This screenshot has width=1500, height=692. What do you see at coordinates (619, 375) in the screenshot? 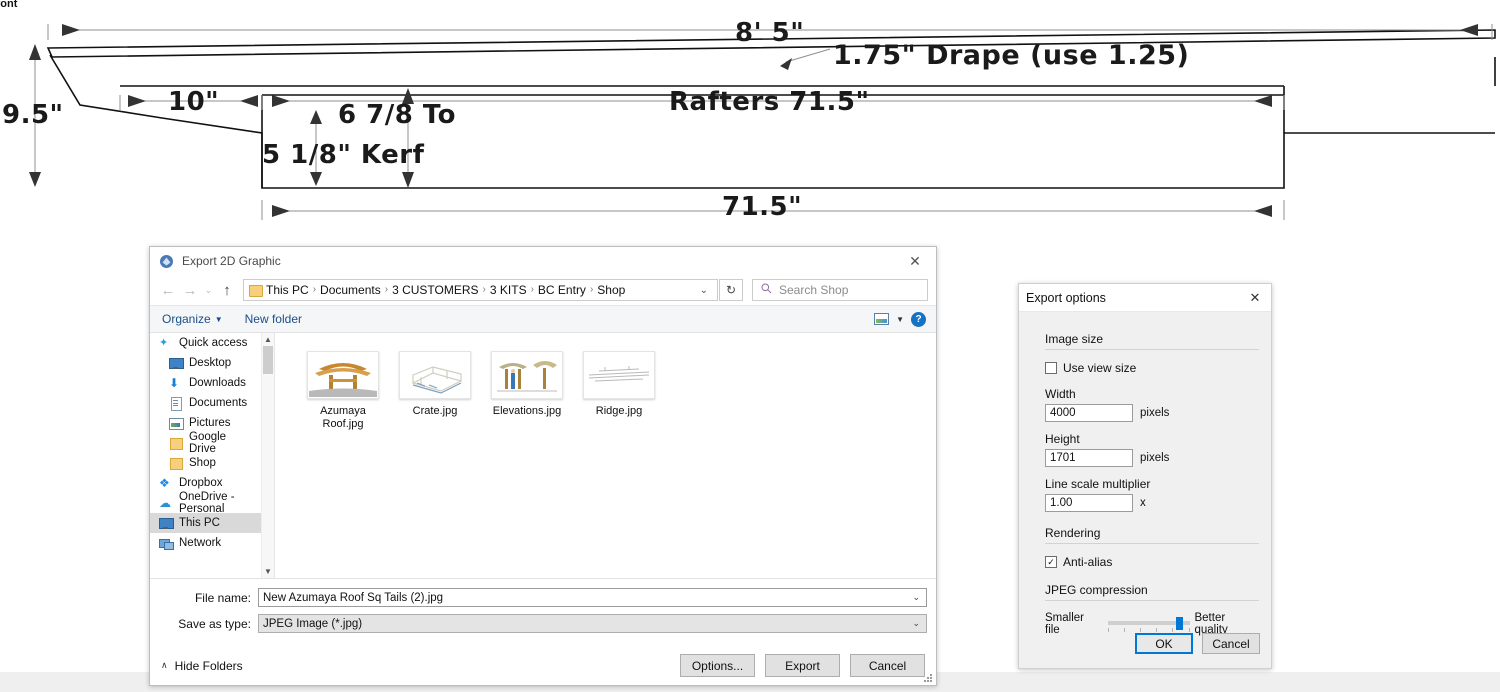
I see `ridge-thumb` at bounding box center [619, 375].